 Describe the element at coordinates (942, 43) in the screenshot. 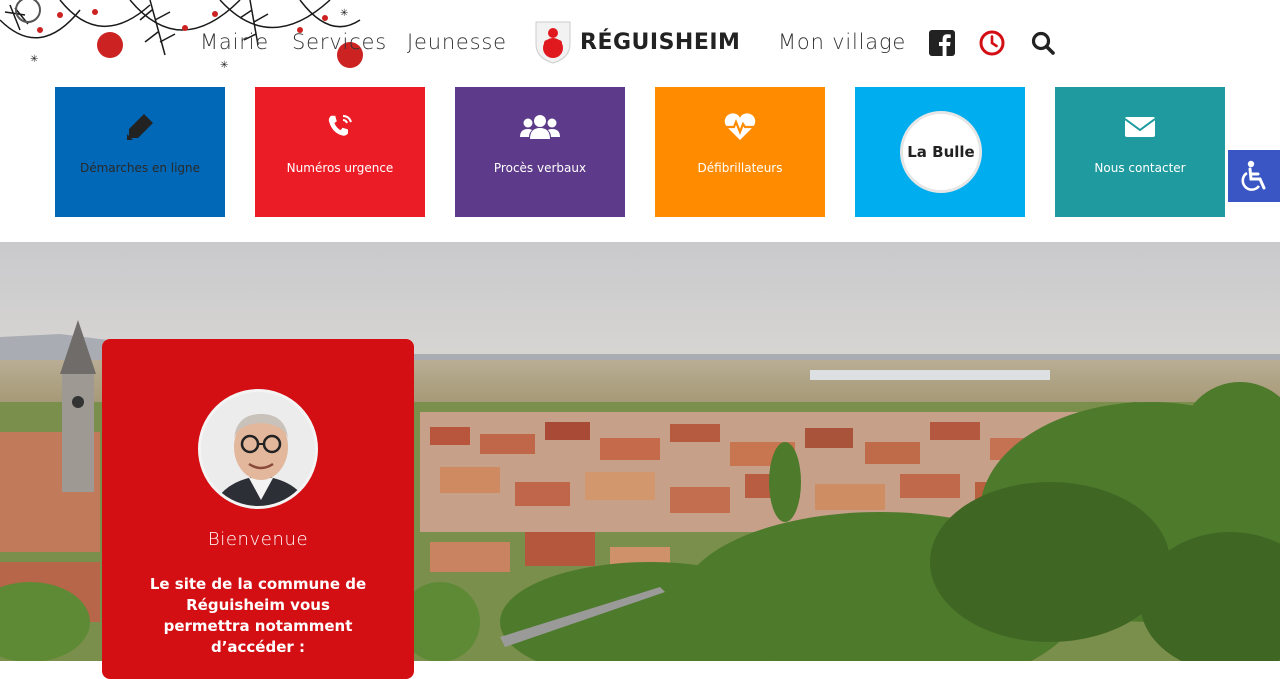

I see `facebook-icon` at that location.